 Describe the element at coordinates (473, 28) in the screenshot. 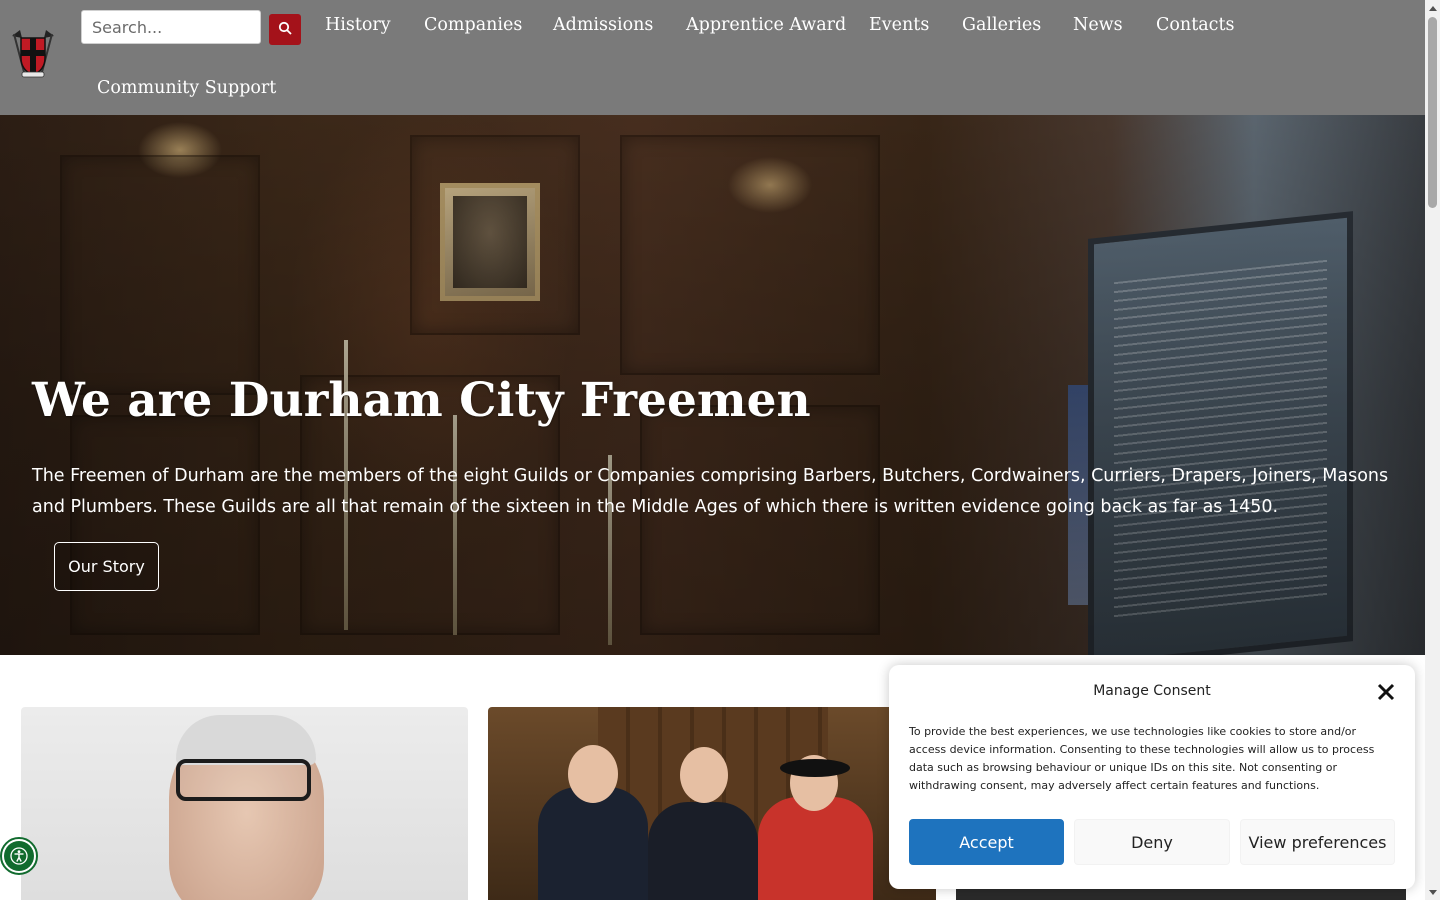

I see `nav-companies: Companies` at that location.